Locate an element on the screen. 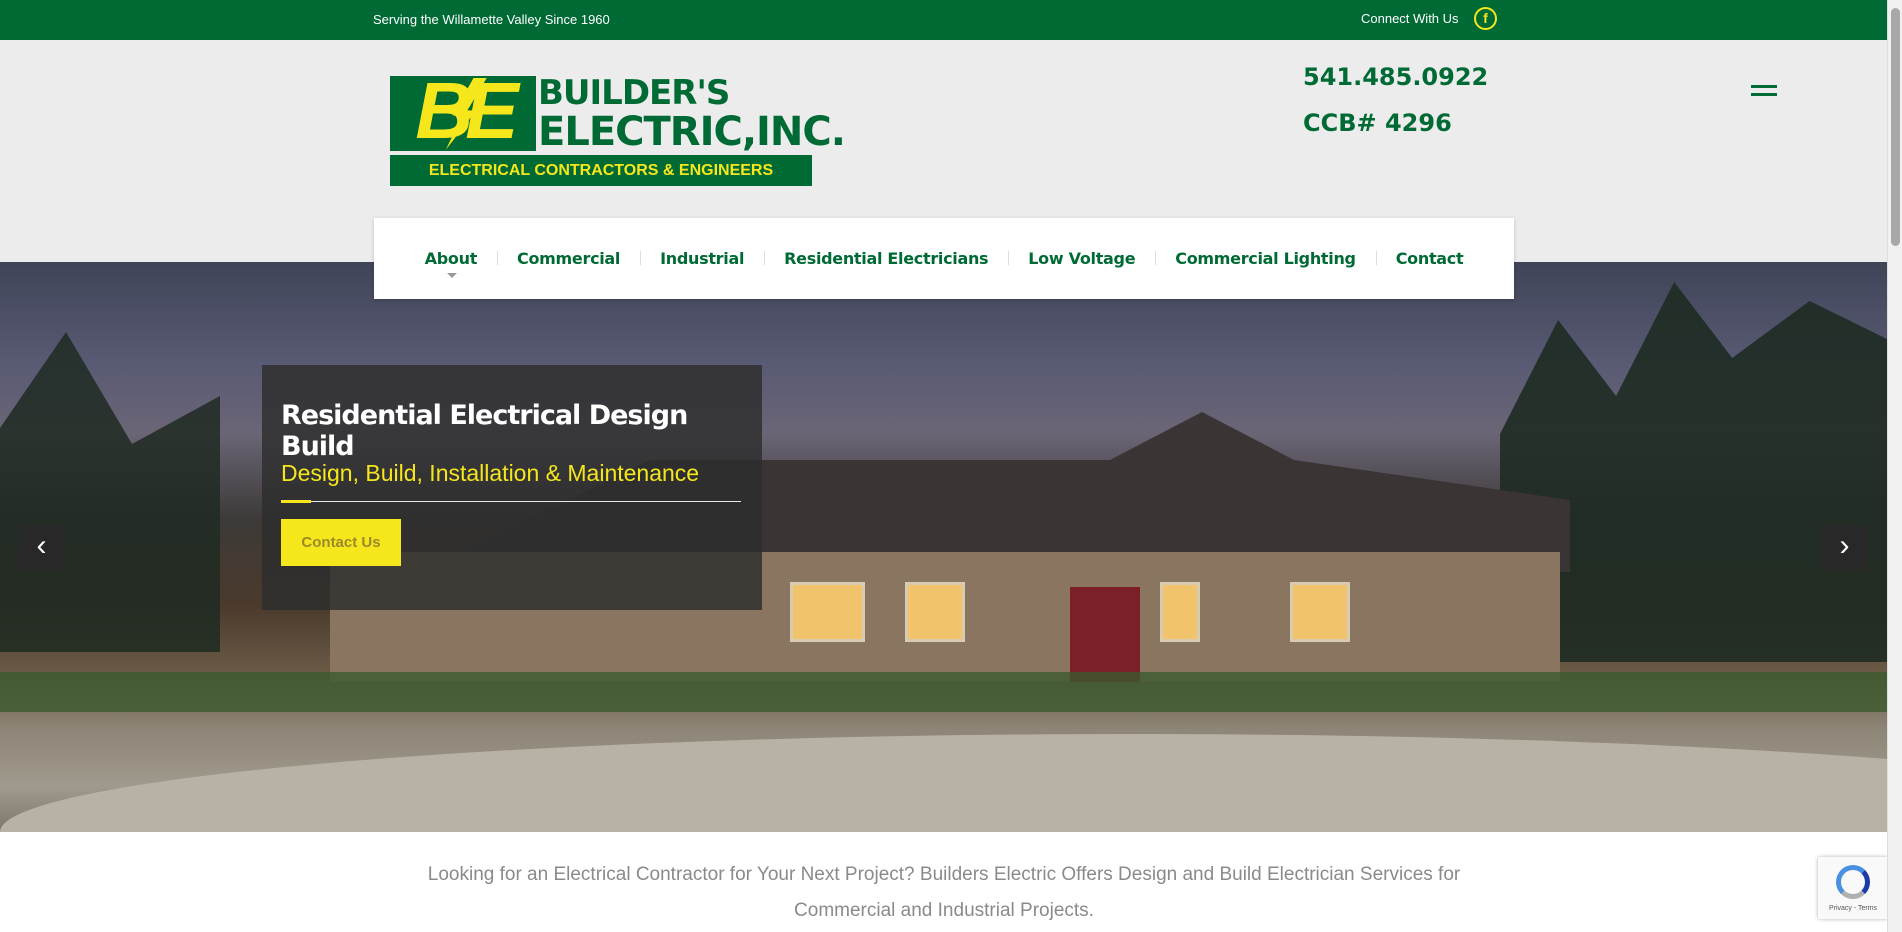 The image size is (1902, 932). slide-divider is located at coordinates (511, 501).